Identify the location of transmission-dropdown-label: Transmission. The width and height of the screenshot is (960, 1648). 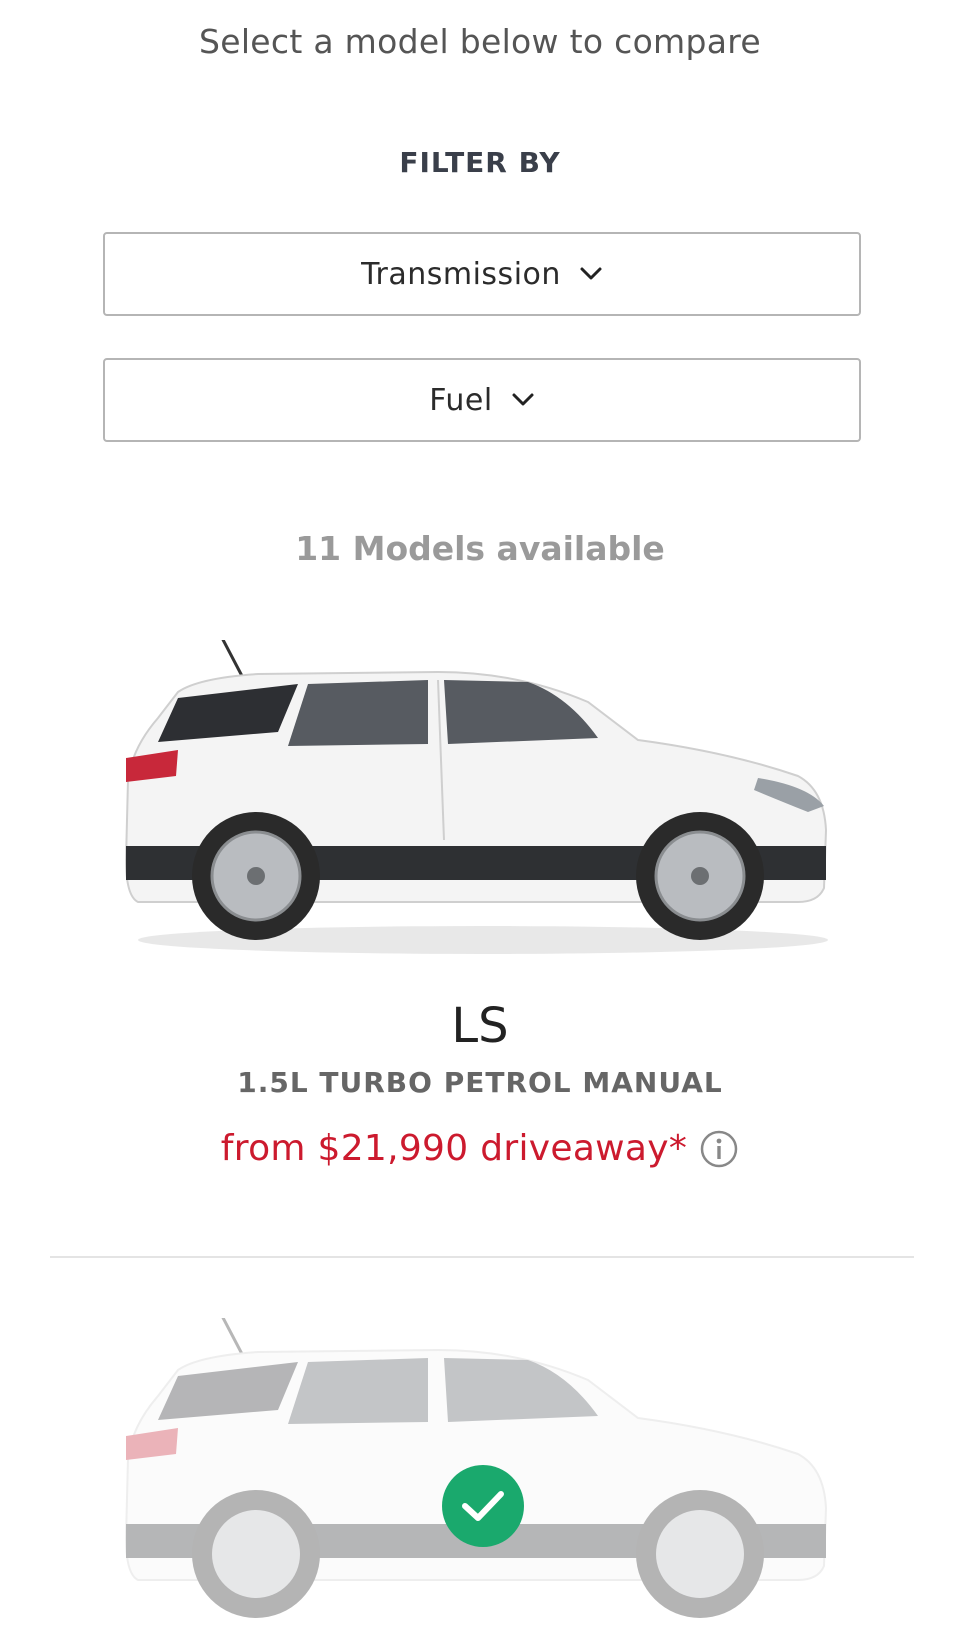
(461, 274).